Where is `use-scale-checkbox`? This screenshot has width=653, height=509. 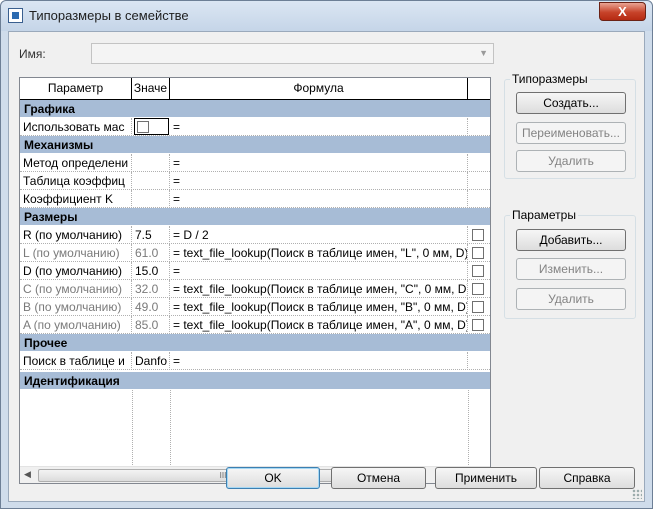 use-scale-checkbox is located at coordinates (143, 127).